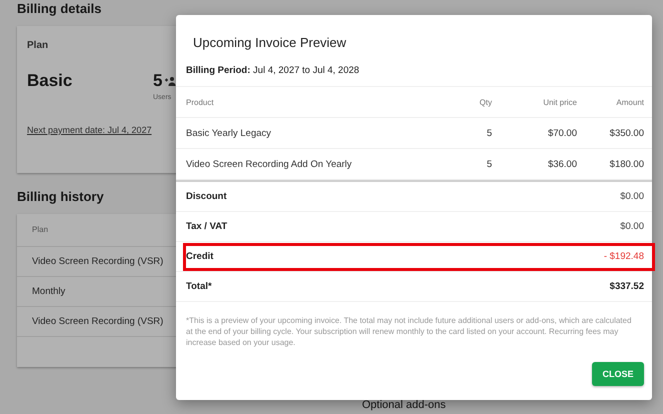 This screenshot has width=663, height=414. What do you see at coordinates (89, 130) in the screenshot?
I see `next-payment-link: Next payment date: Jul 4, 2027` at bounding box center [89, 130].